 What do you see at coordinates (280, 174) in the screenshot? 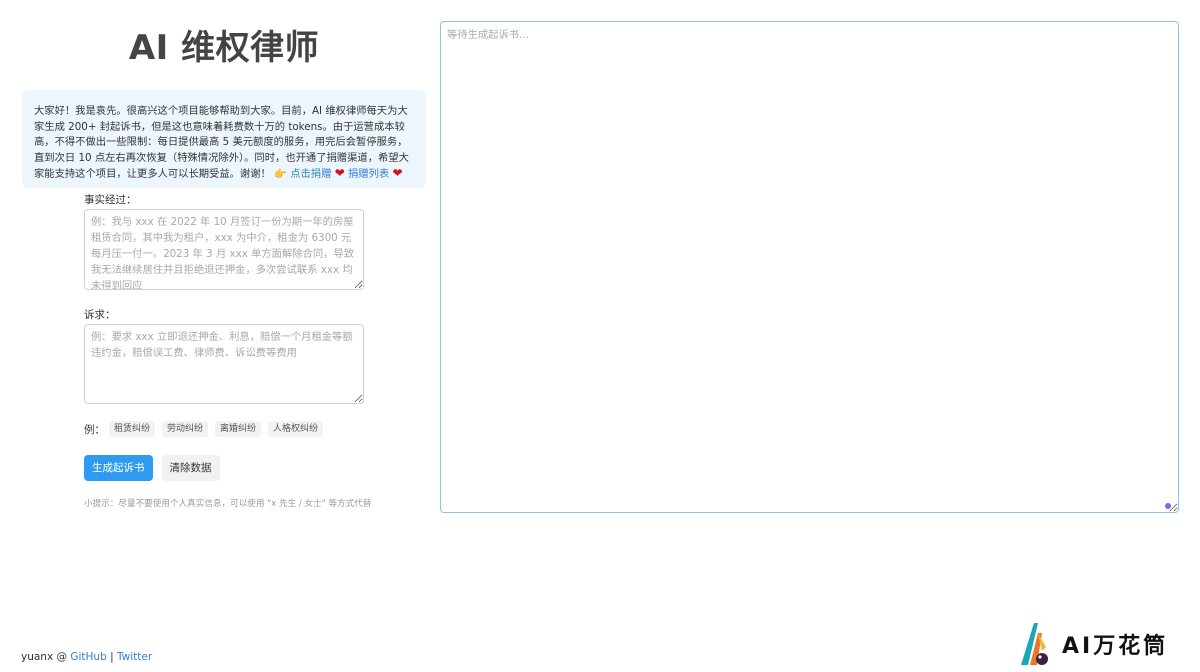
I see `pointing-hand-icon: 👉` at bounding box center [280, 174].